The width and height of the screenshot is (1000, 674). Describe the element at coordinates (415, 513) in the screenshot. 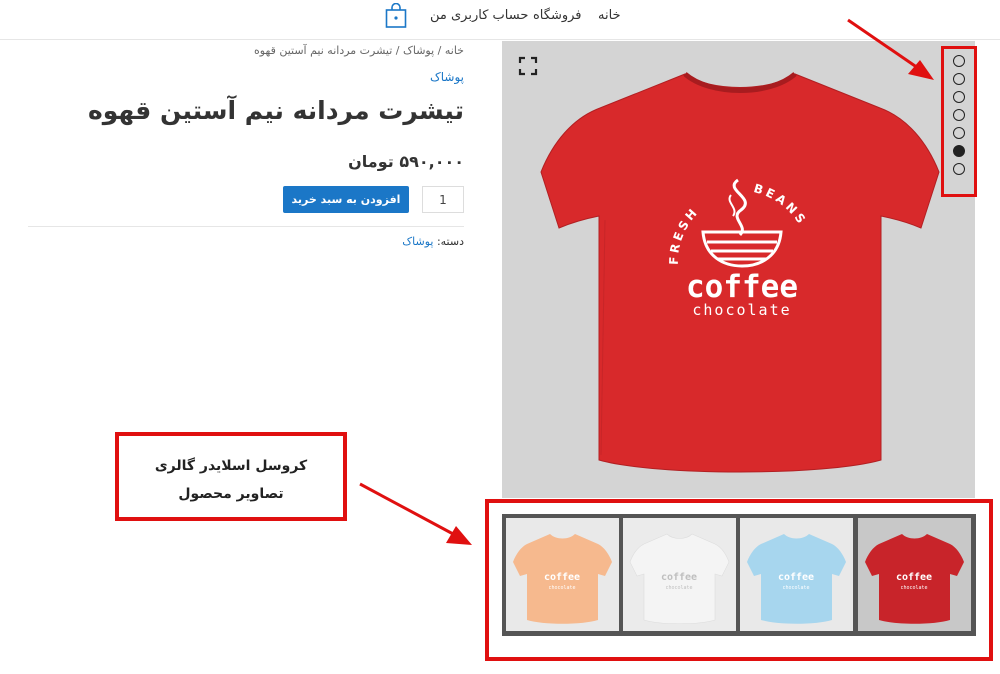

I see `arrow-to-carousel` at that location.